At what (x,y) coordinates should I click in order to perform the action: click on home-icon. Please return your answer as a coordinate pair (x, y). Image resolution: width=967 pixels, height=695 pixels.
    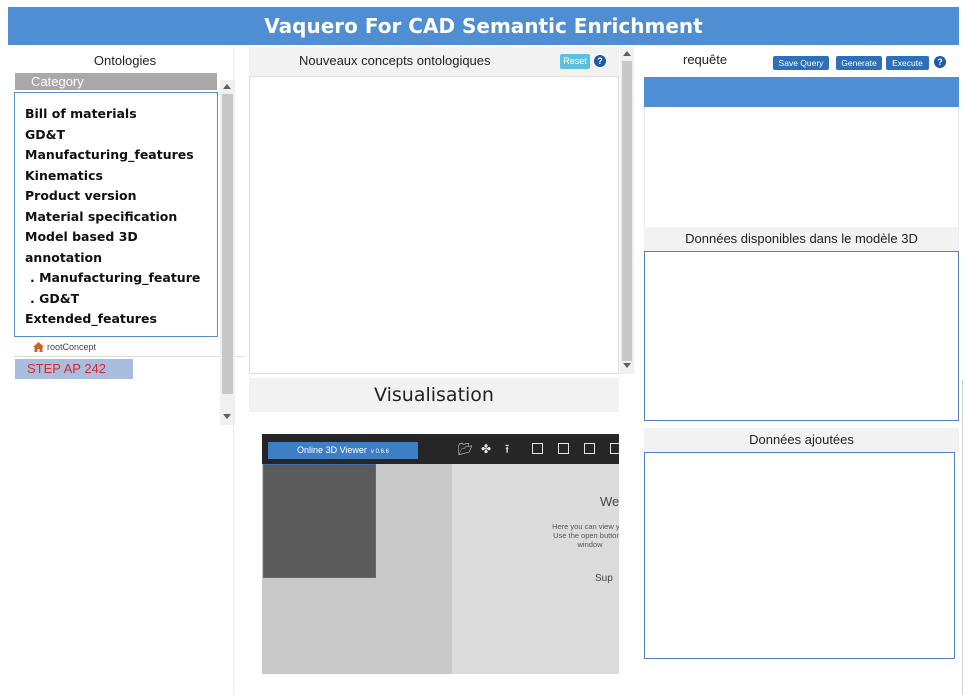
    Looking at the image, I should click on (38, 347).